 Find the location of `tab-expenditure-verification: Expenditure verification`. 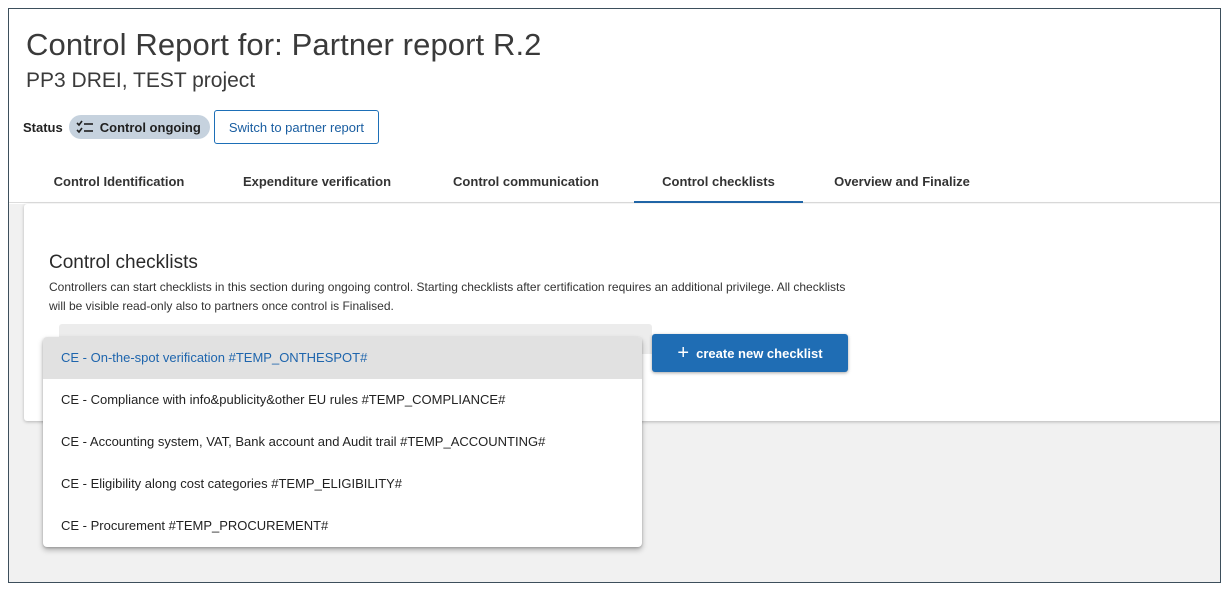

tab-expenditure-verification: Expenditure verification is located at coordinates (317, 182).